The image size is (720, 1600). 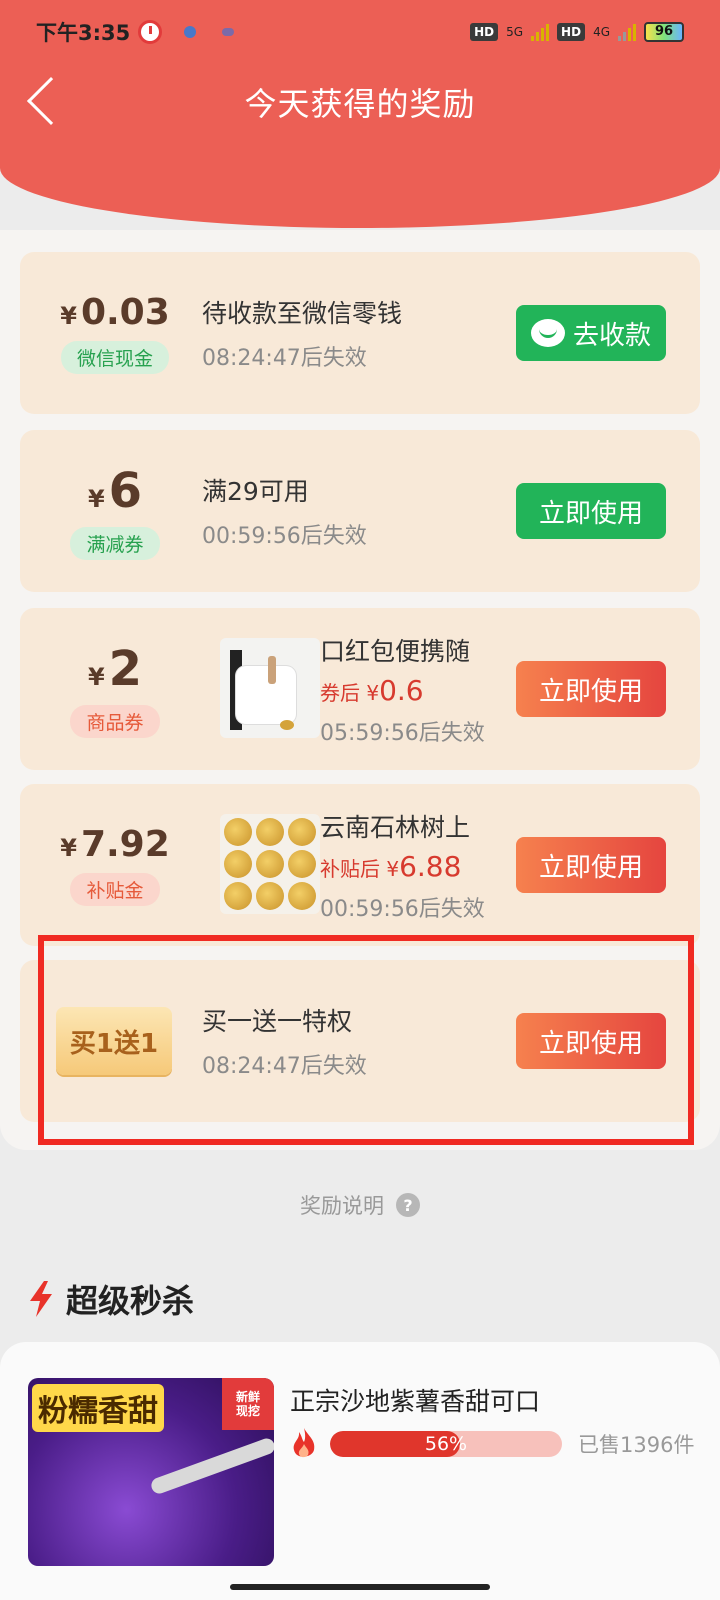 What do you see at coordinates (115, 543) in the screenshot?
I see `reward-type-tag: 满减券` at bounding box center [115, 543].